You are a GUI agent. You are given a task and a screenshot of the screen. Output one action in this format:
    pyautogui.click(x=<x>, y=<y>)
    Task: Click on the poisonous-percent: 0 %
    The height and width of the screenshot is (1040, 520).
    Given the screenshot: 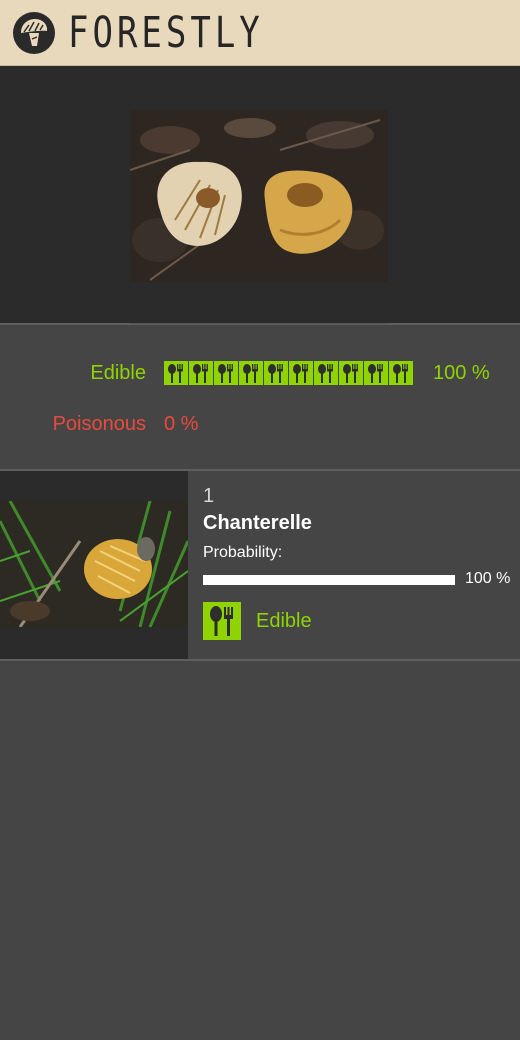 What is the action you would take?
    pyautogui.click(x=181, y=424)
    